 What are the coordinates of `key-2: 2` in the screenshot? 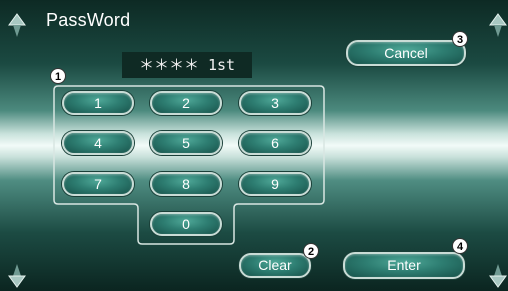 It's located at (186, 103).